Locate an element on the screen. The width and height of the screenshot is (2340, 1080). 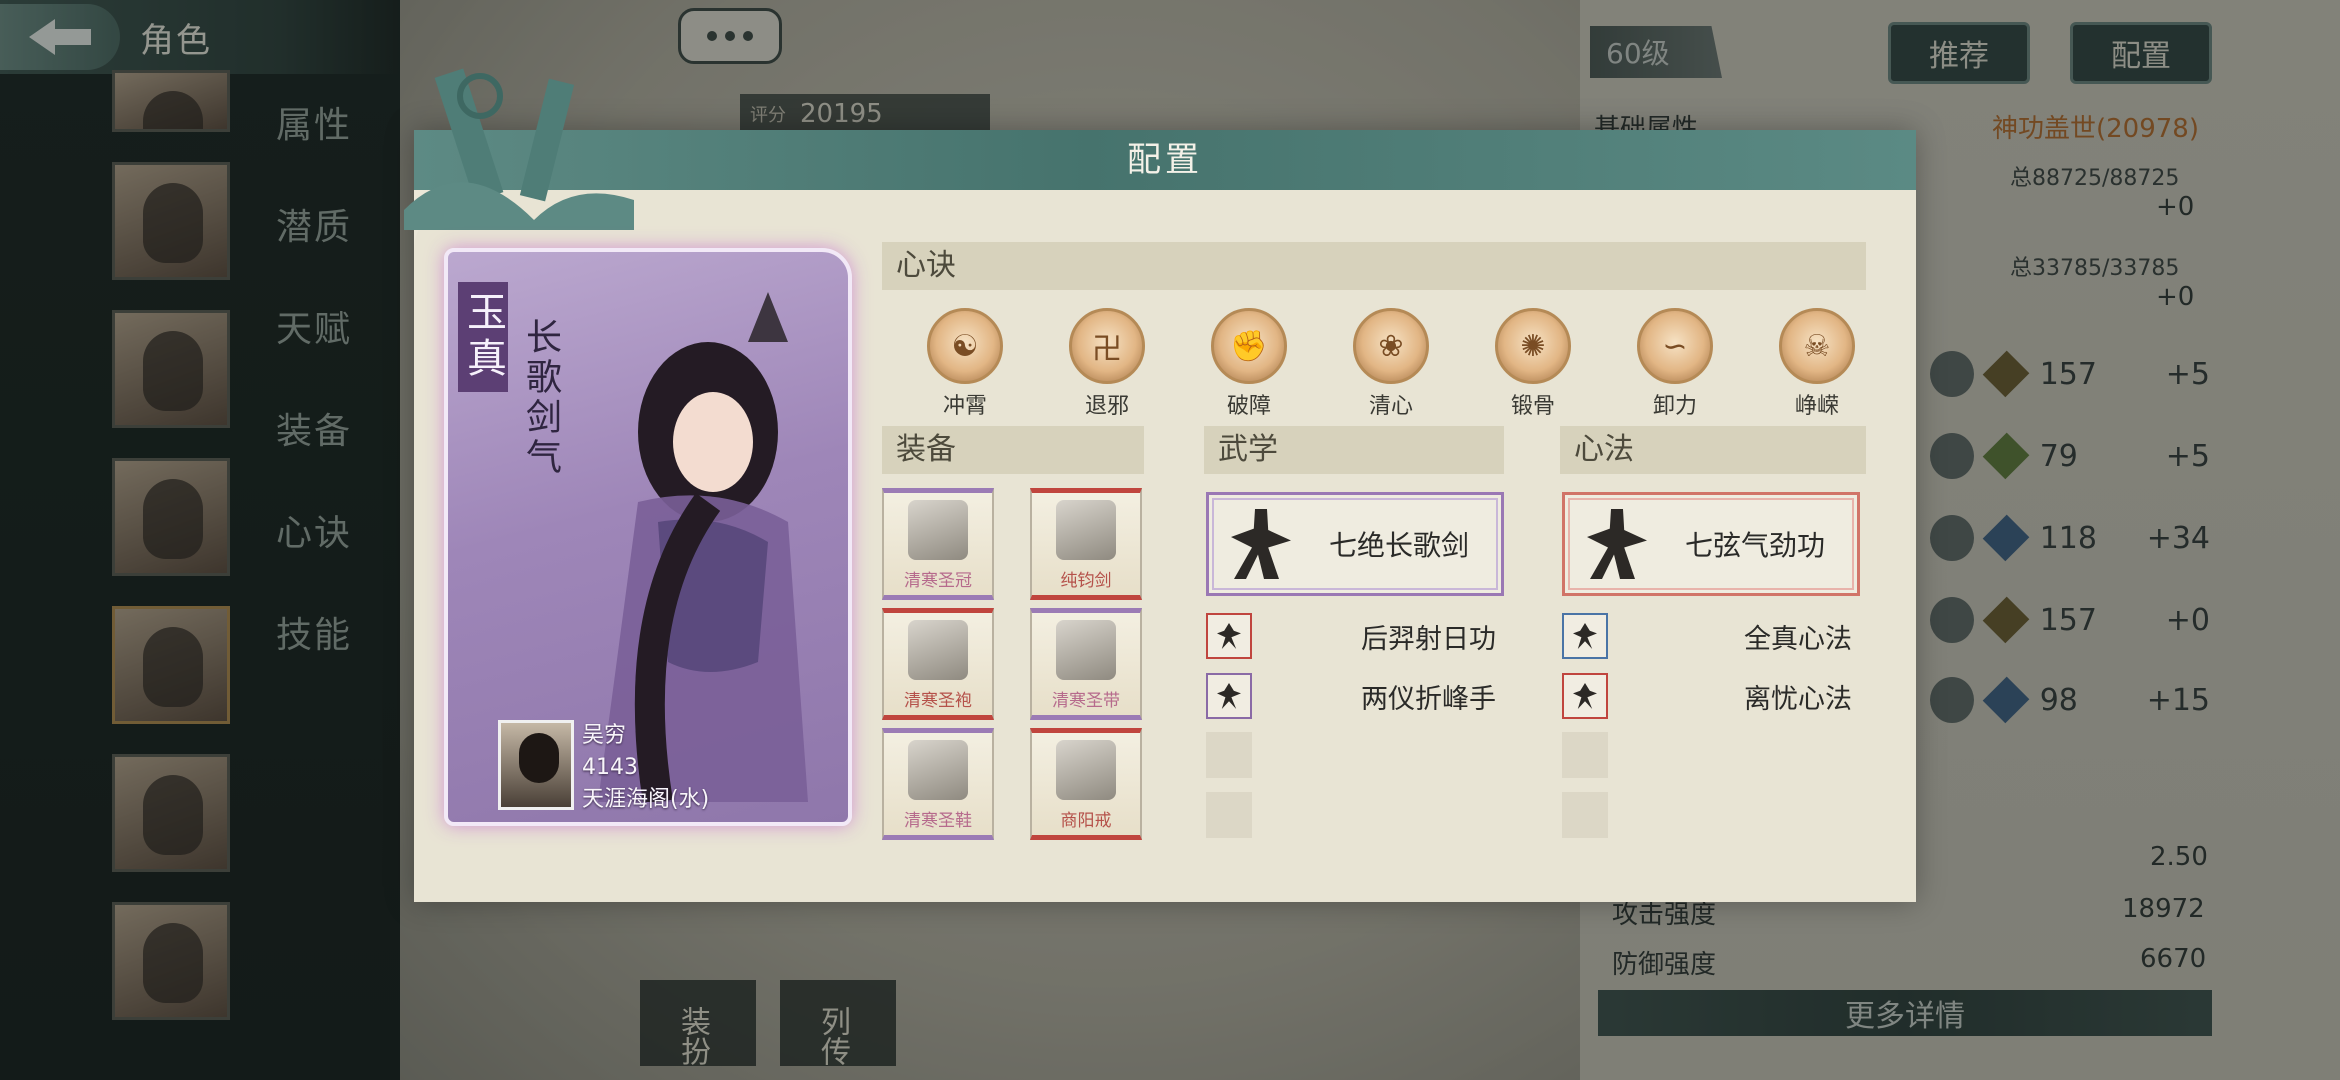
xinjue-item: ☯ 冲霄 is located at coordinates (965, 364).